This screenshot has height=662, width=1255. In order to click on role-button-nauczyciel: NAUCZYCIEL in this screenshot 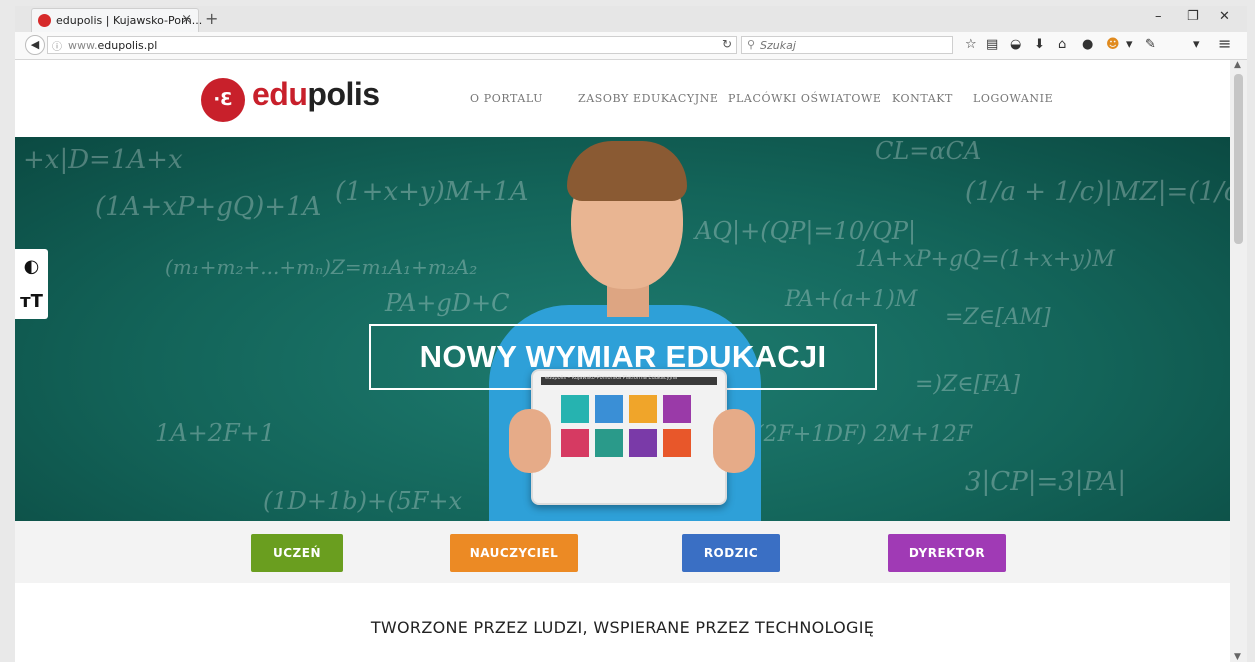, I will do `click(514, 553)`.